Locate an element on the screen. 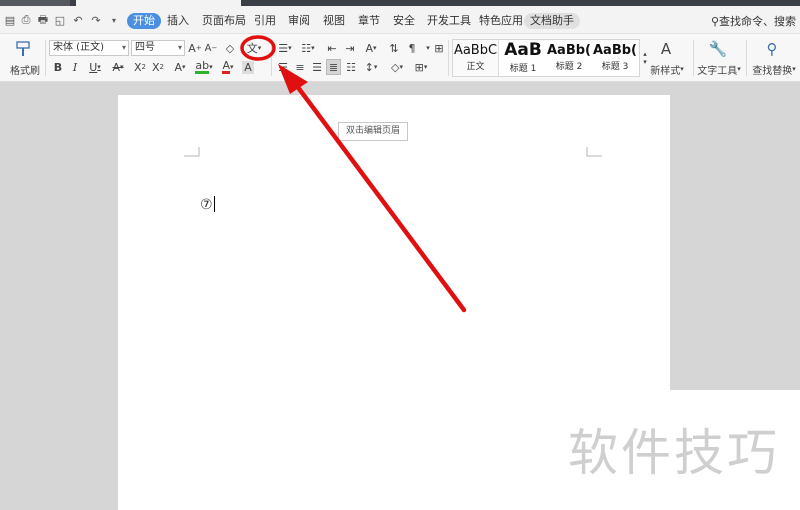 This screenshot has width=800, height=510. menu-tab-insert: 插入 is located at coordinates (178, 21).